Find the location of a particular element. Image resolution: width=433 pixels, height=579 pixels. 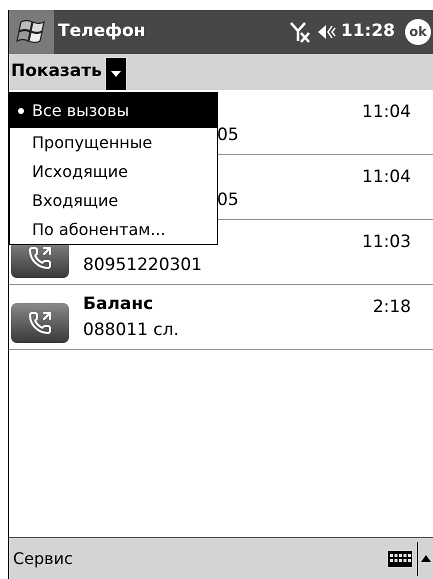

ok-button: ok is located at coordinates (418, 32).